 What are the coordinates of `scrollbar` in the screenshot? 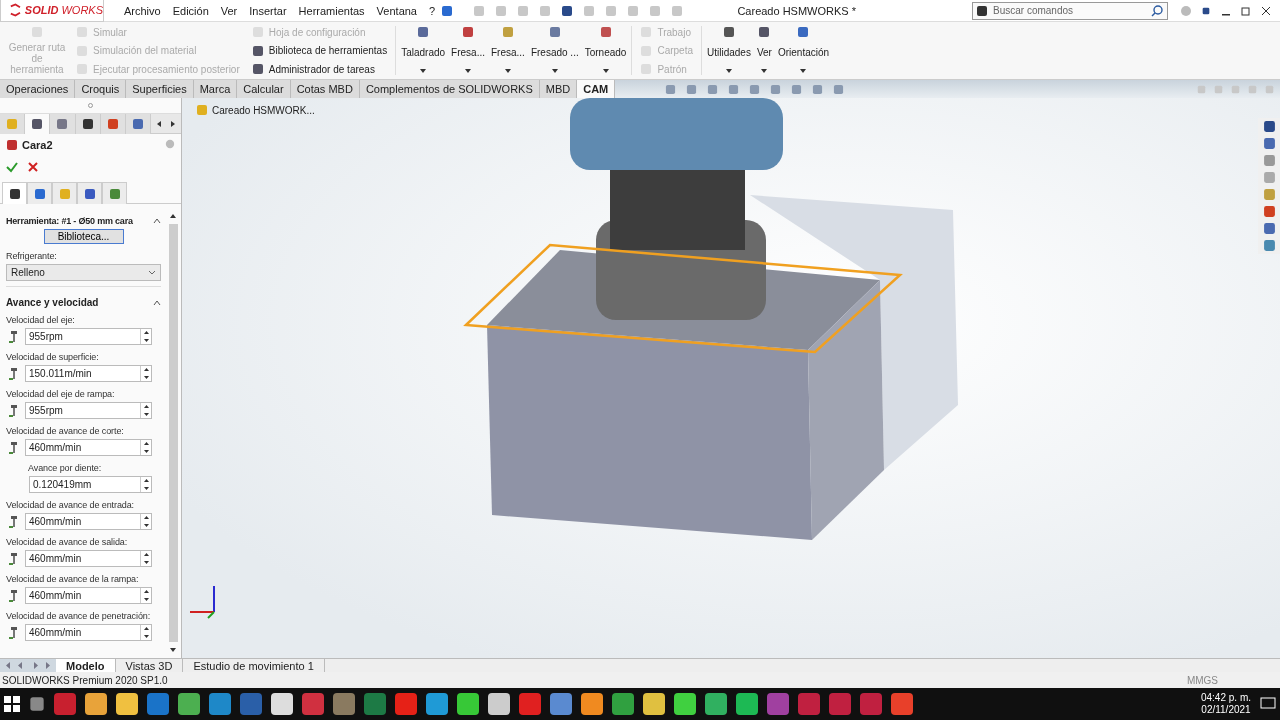 It's located at (173, 433).